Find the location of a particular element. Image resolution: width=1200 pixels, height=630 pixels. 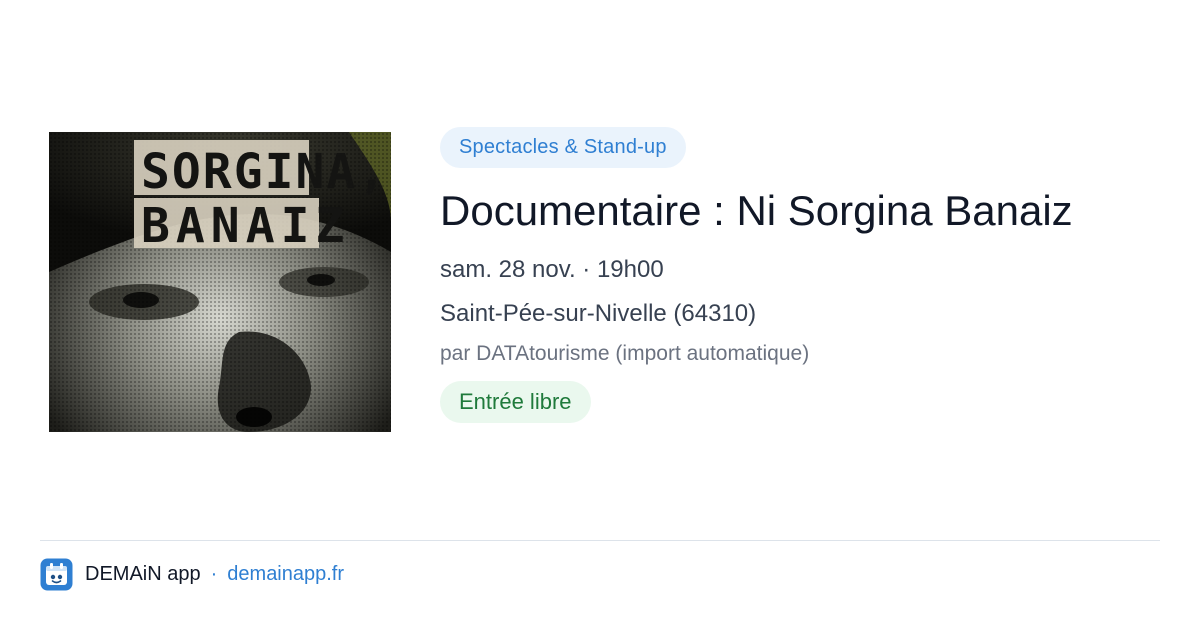

footer: DEMAiN app · demainapp.fr is located at coordinates (192, 574).